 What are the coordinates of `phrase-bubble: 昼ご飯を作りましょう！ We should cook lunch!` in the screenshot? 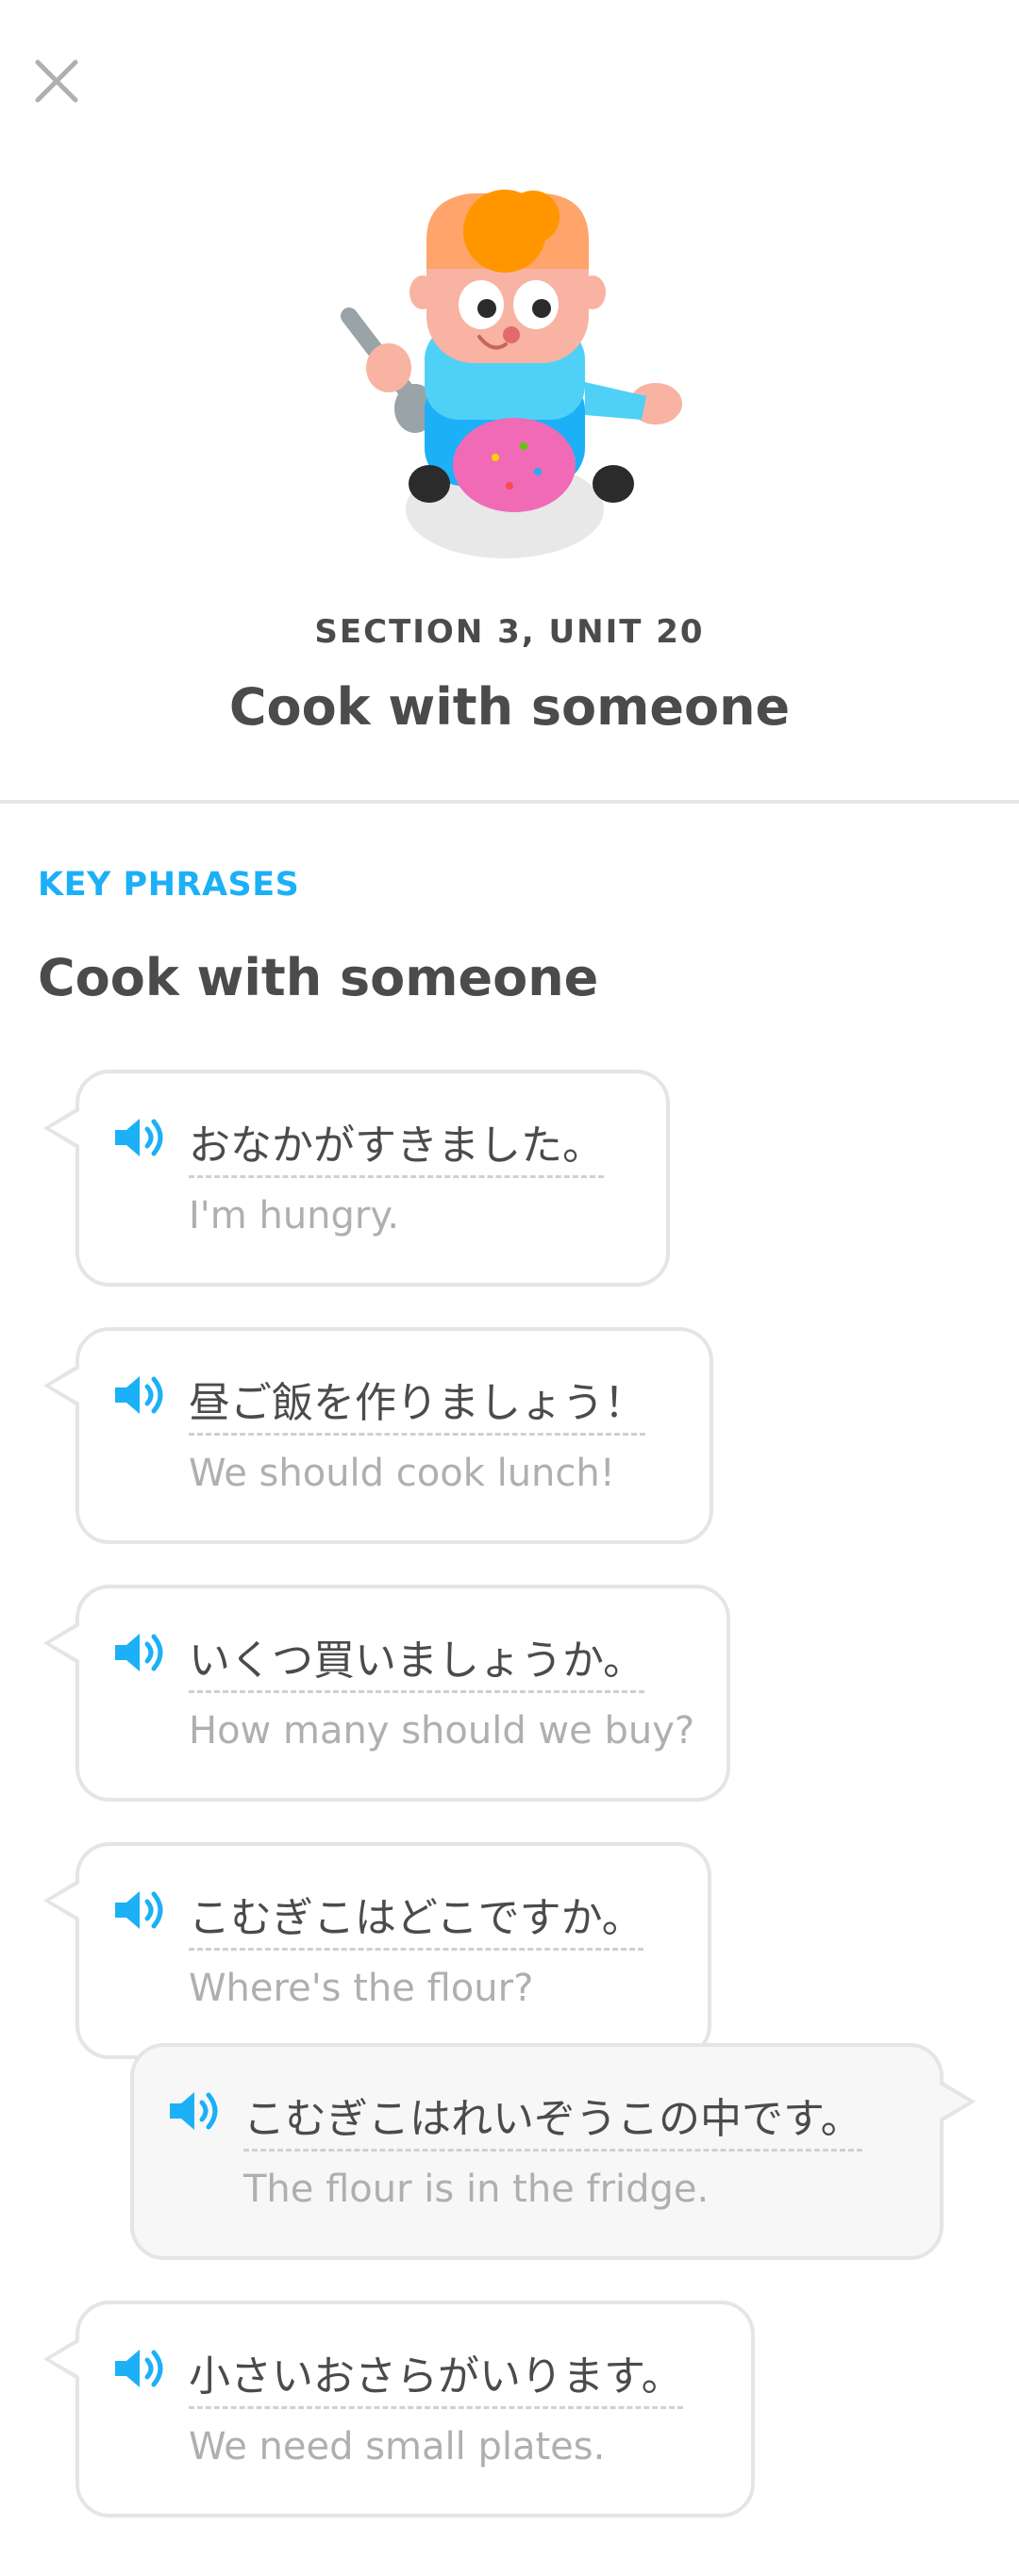 It's located at (378, 1435).